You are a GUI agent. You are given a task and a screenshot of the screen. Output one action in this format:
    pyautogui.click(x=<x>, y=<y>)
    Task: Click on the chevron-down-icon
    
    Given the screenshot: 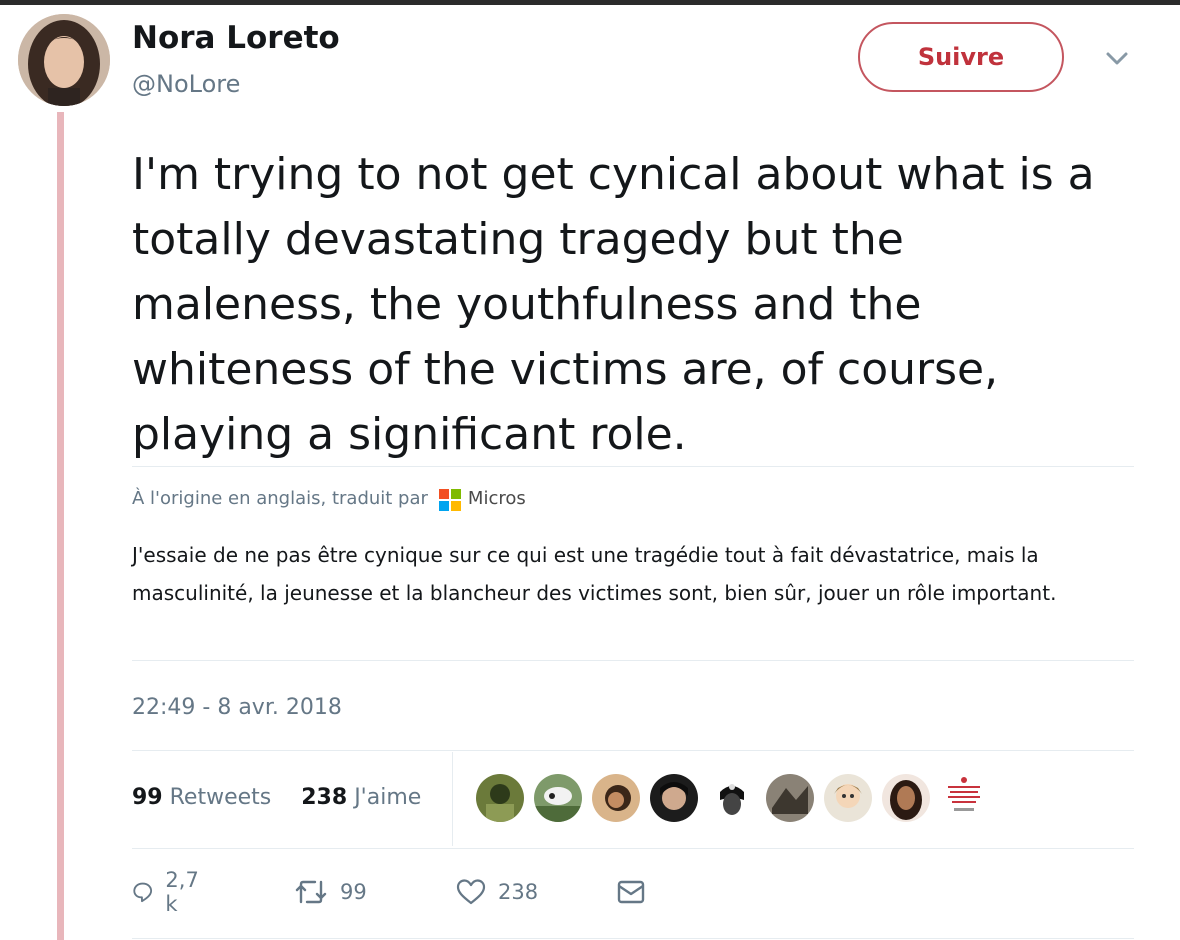 What is the action you would take?
    pyautogui.click(x=1117, y=58)
    